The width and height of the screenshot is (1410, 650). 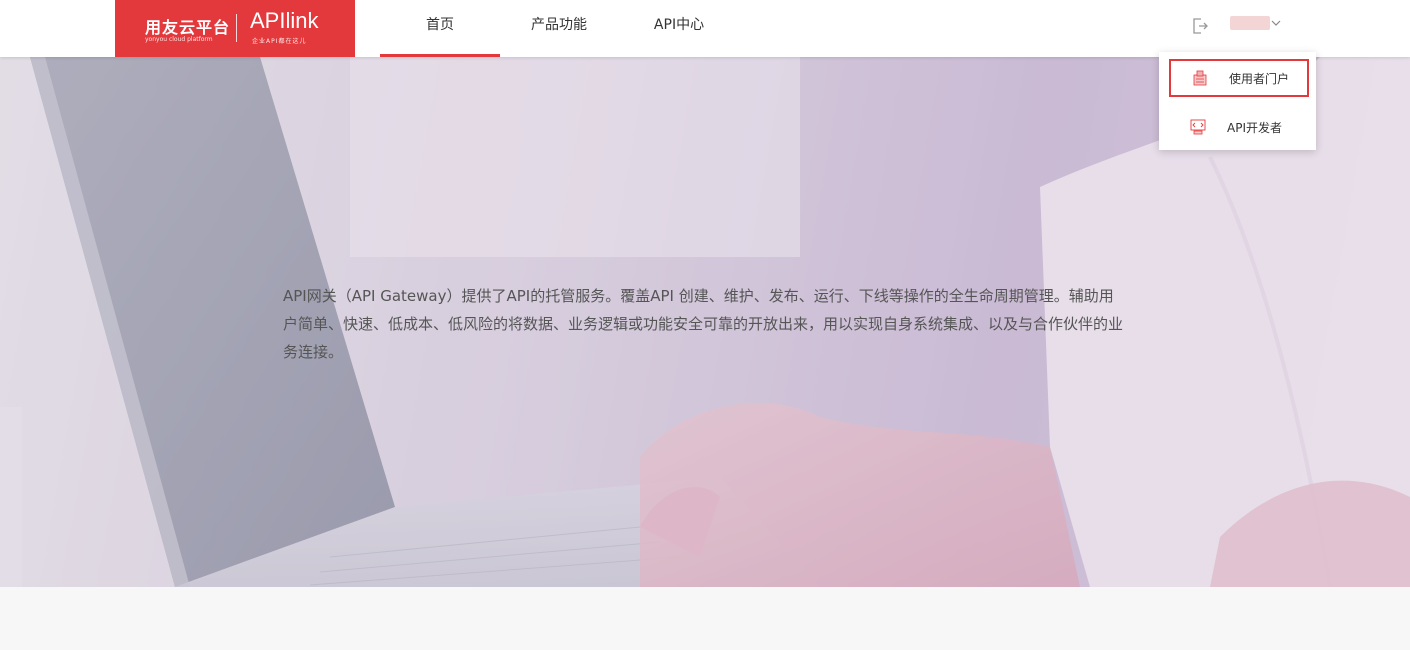 I want to click on logout-icon, so click(x=1200, y=26).